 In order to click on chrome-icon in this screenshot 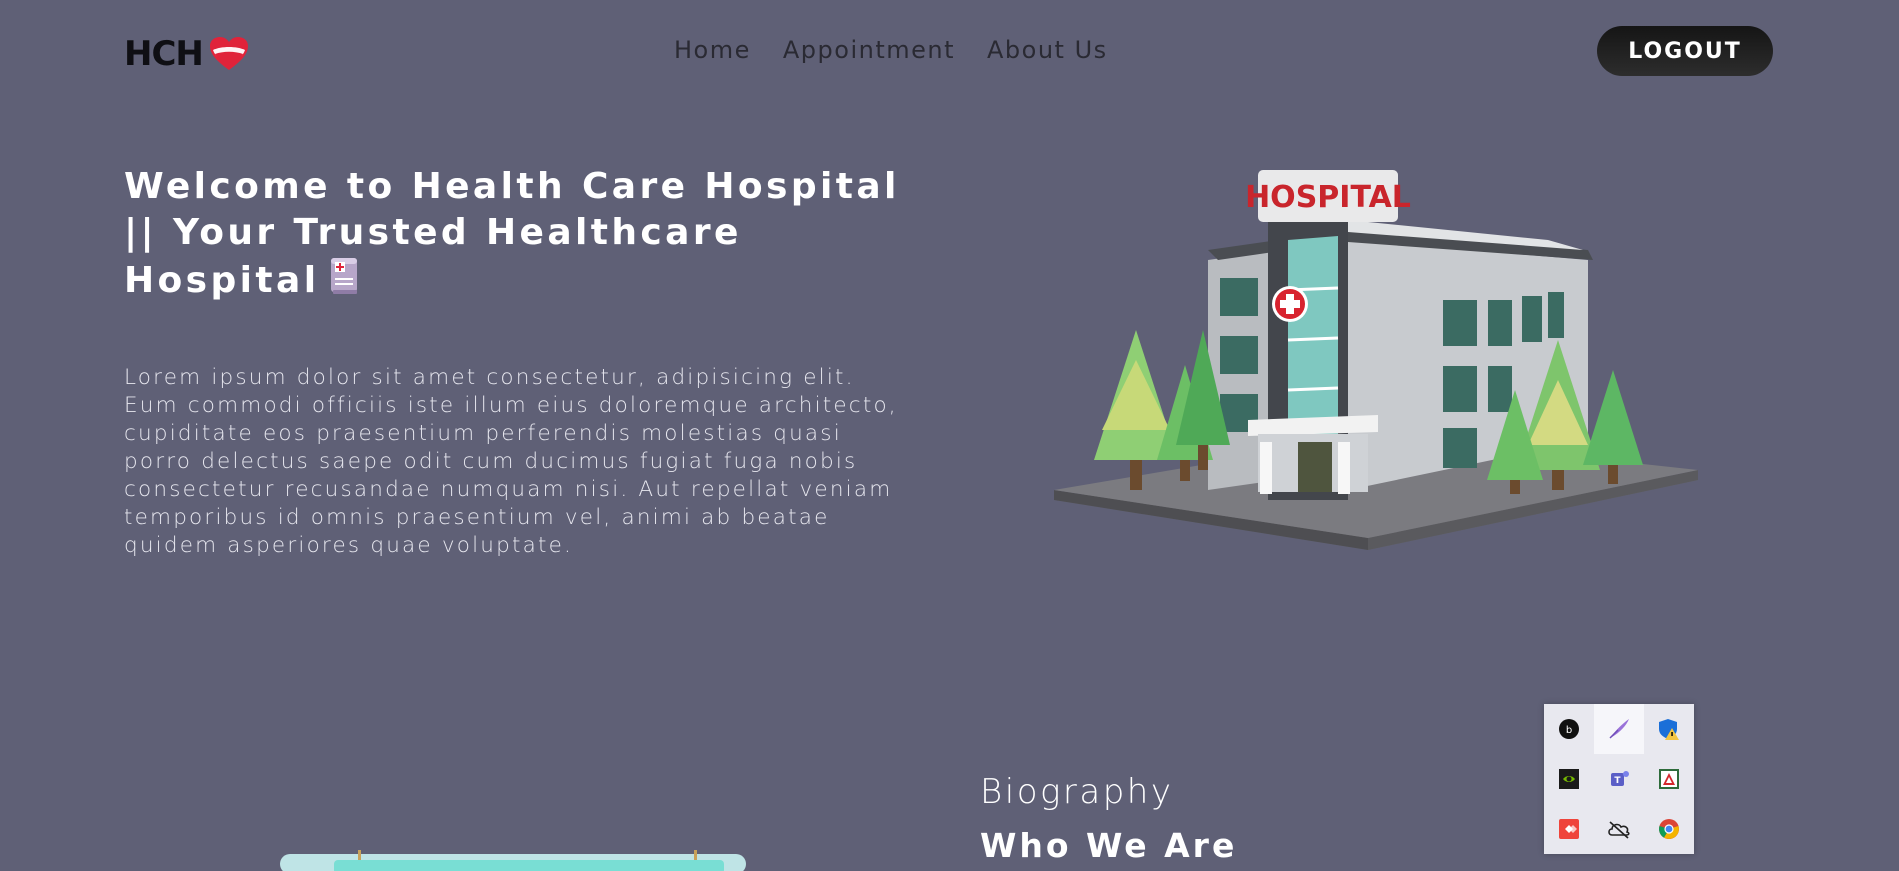, I will do `click(1669, 829)`.